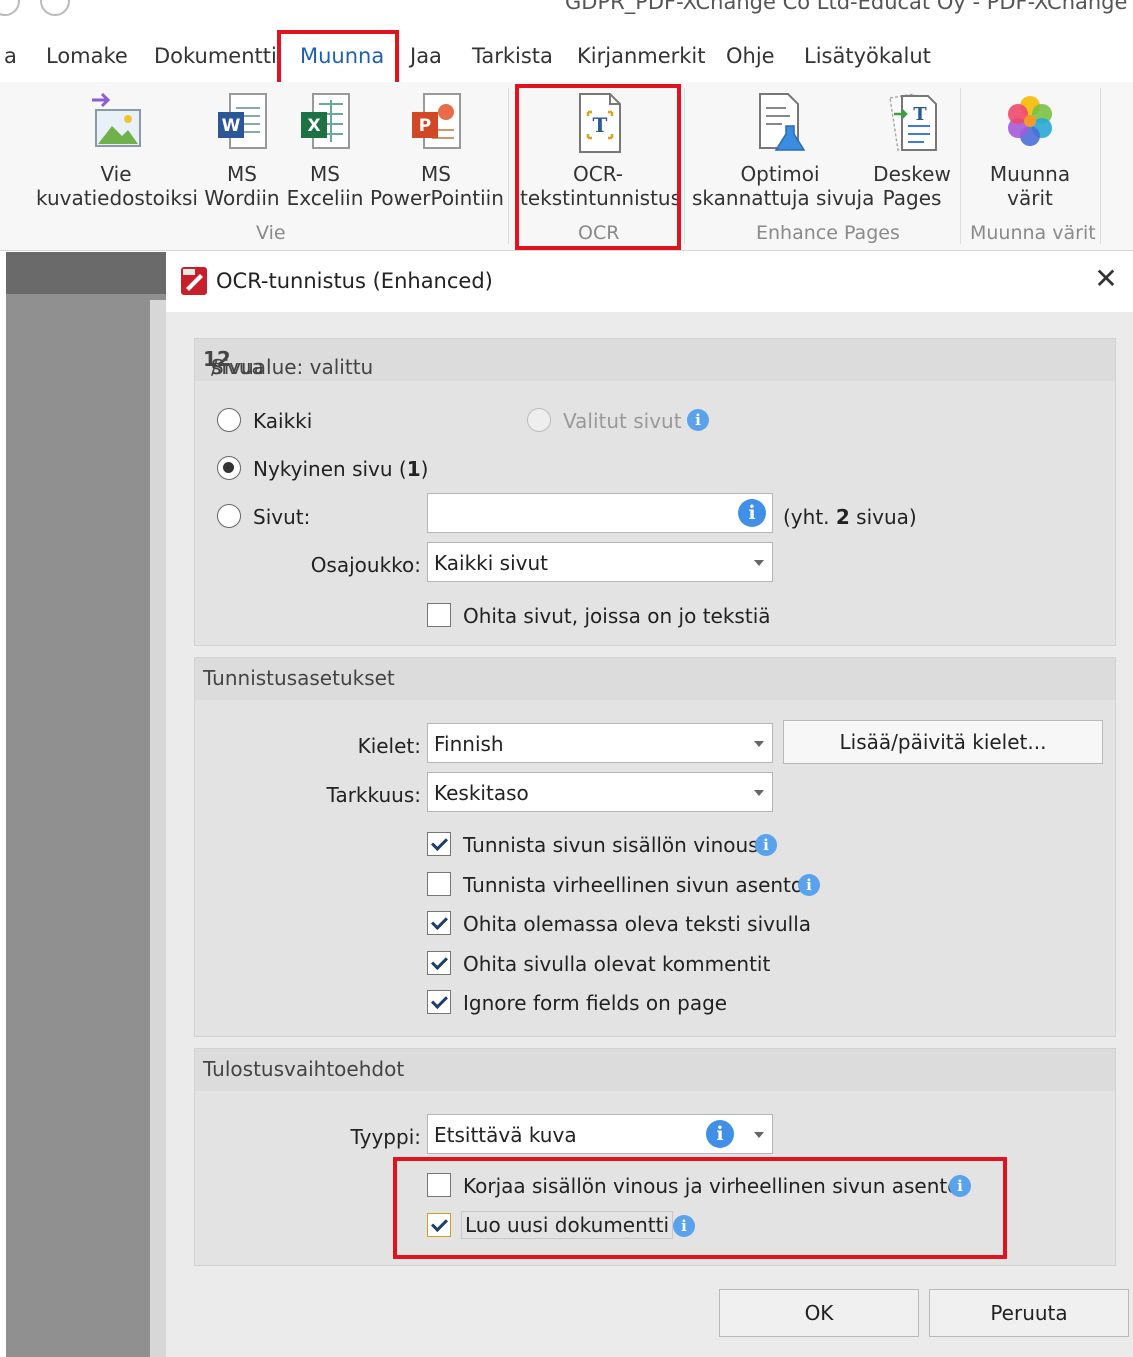 This screenshot has width=1133, height=1357. What do you see at coordinates (231, 126) in the screenshot?
I see `svg-text: W` at bounding box center [231, 126].